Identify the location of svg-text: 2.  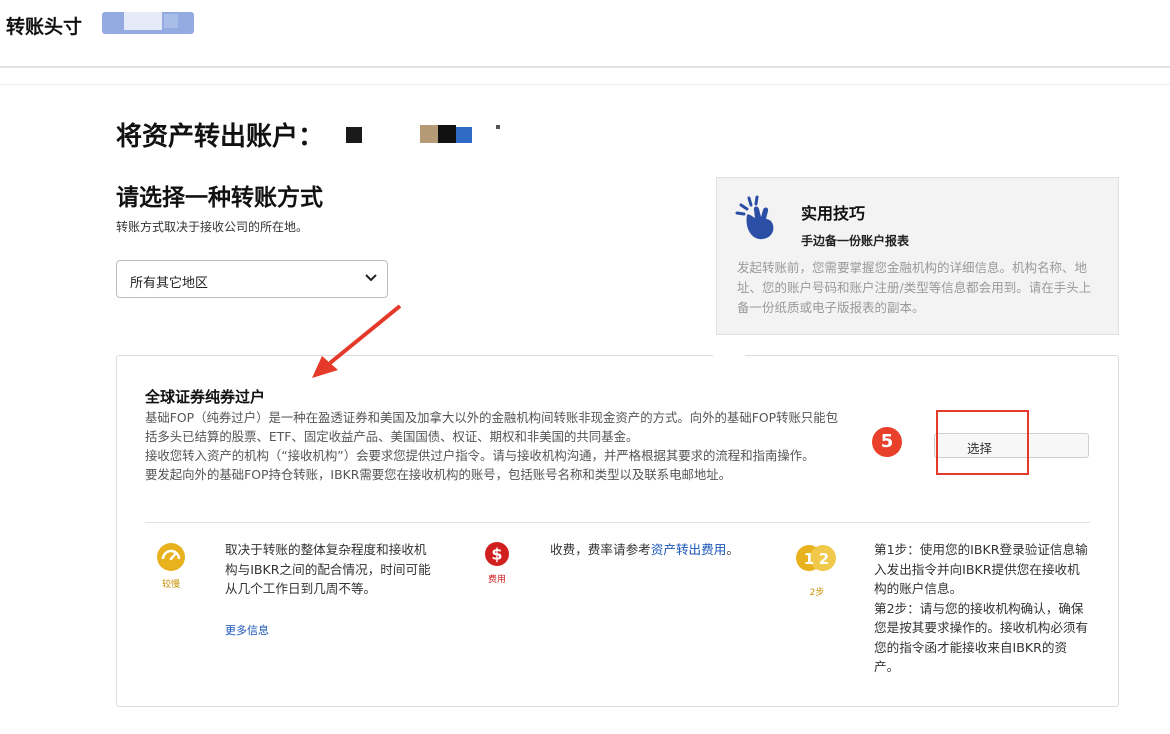
(824, 559).